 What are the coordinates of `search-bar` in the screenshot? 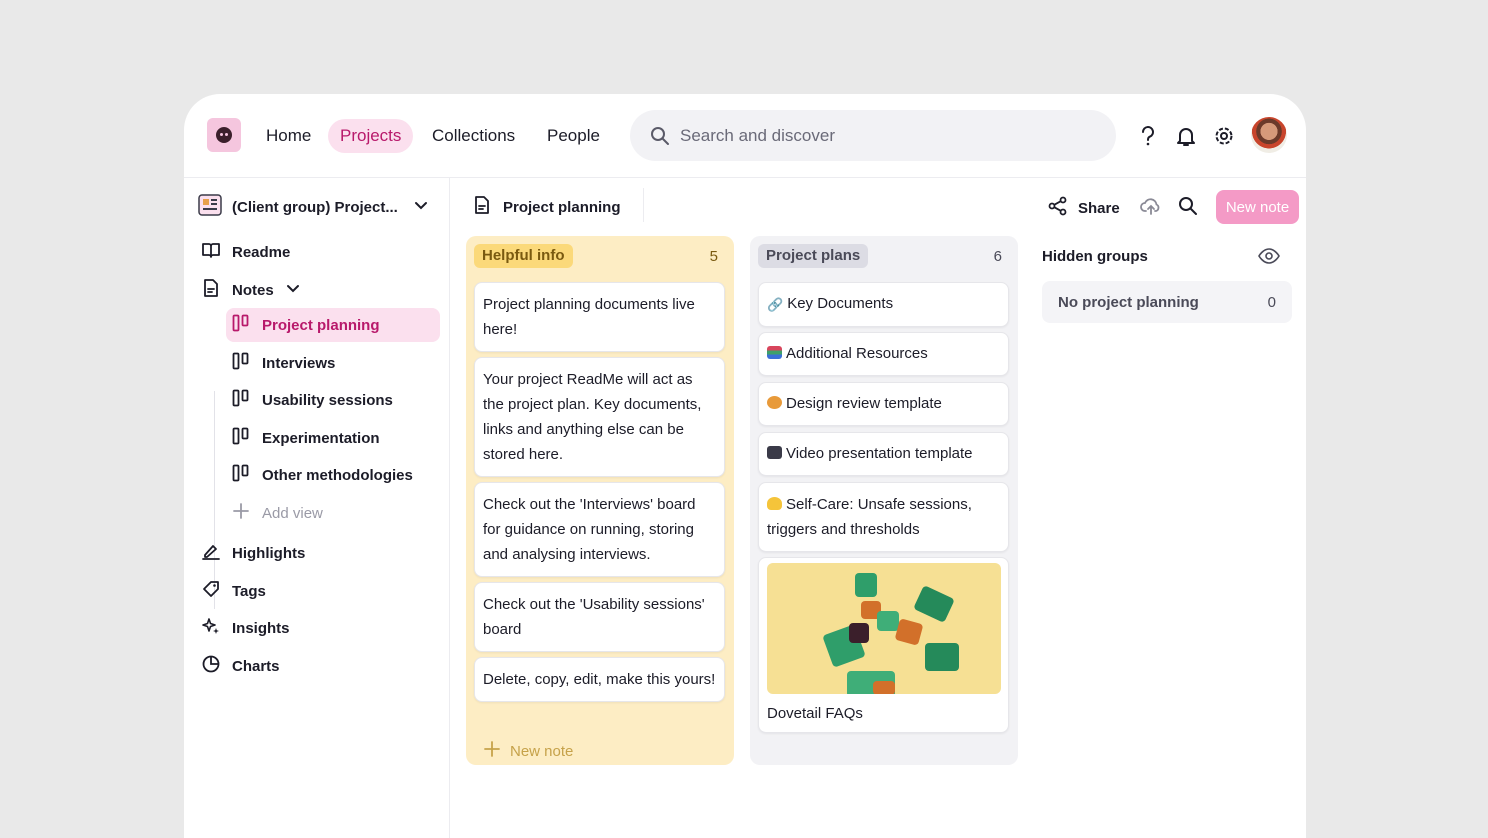 It's located at (873, 135).